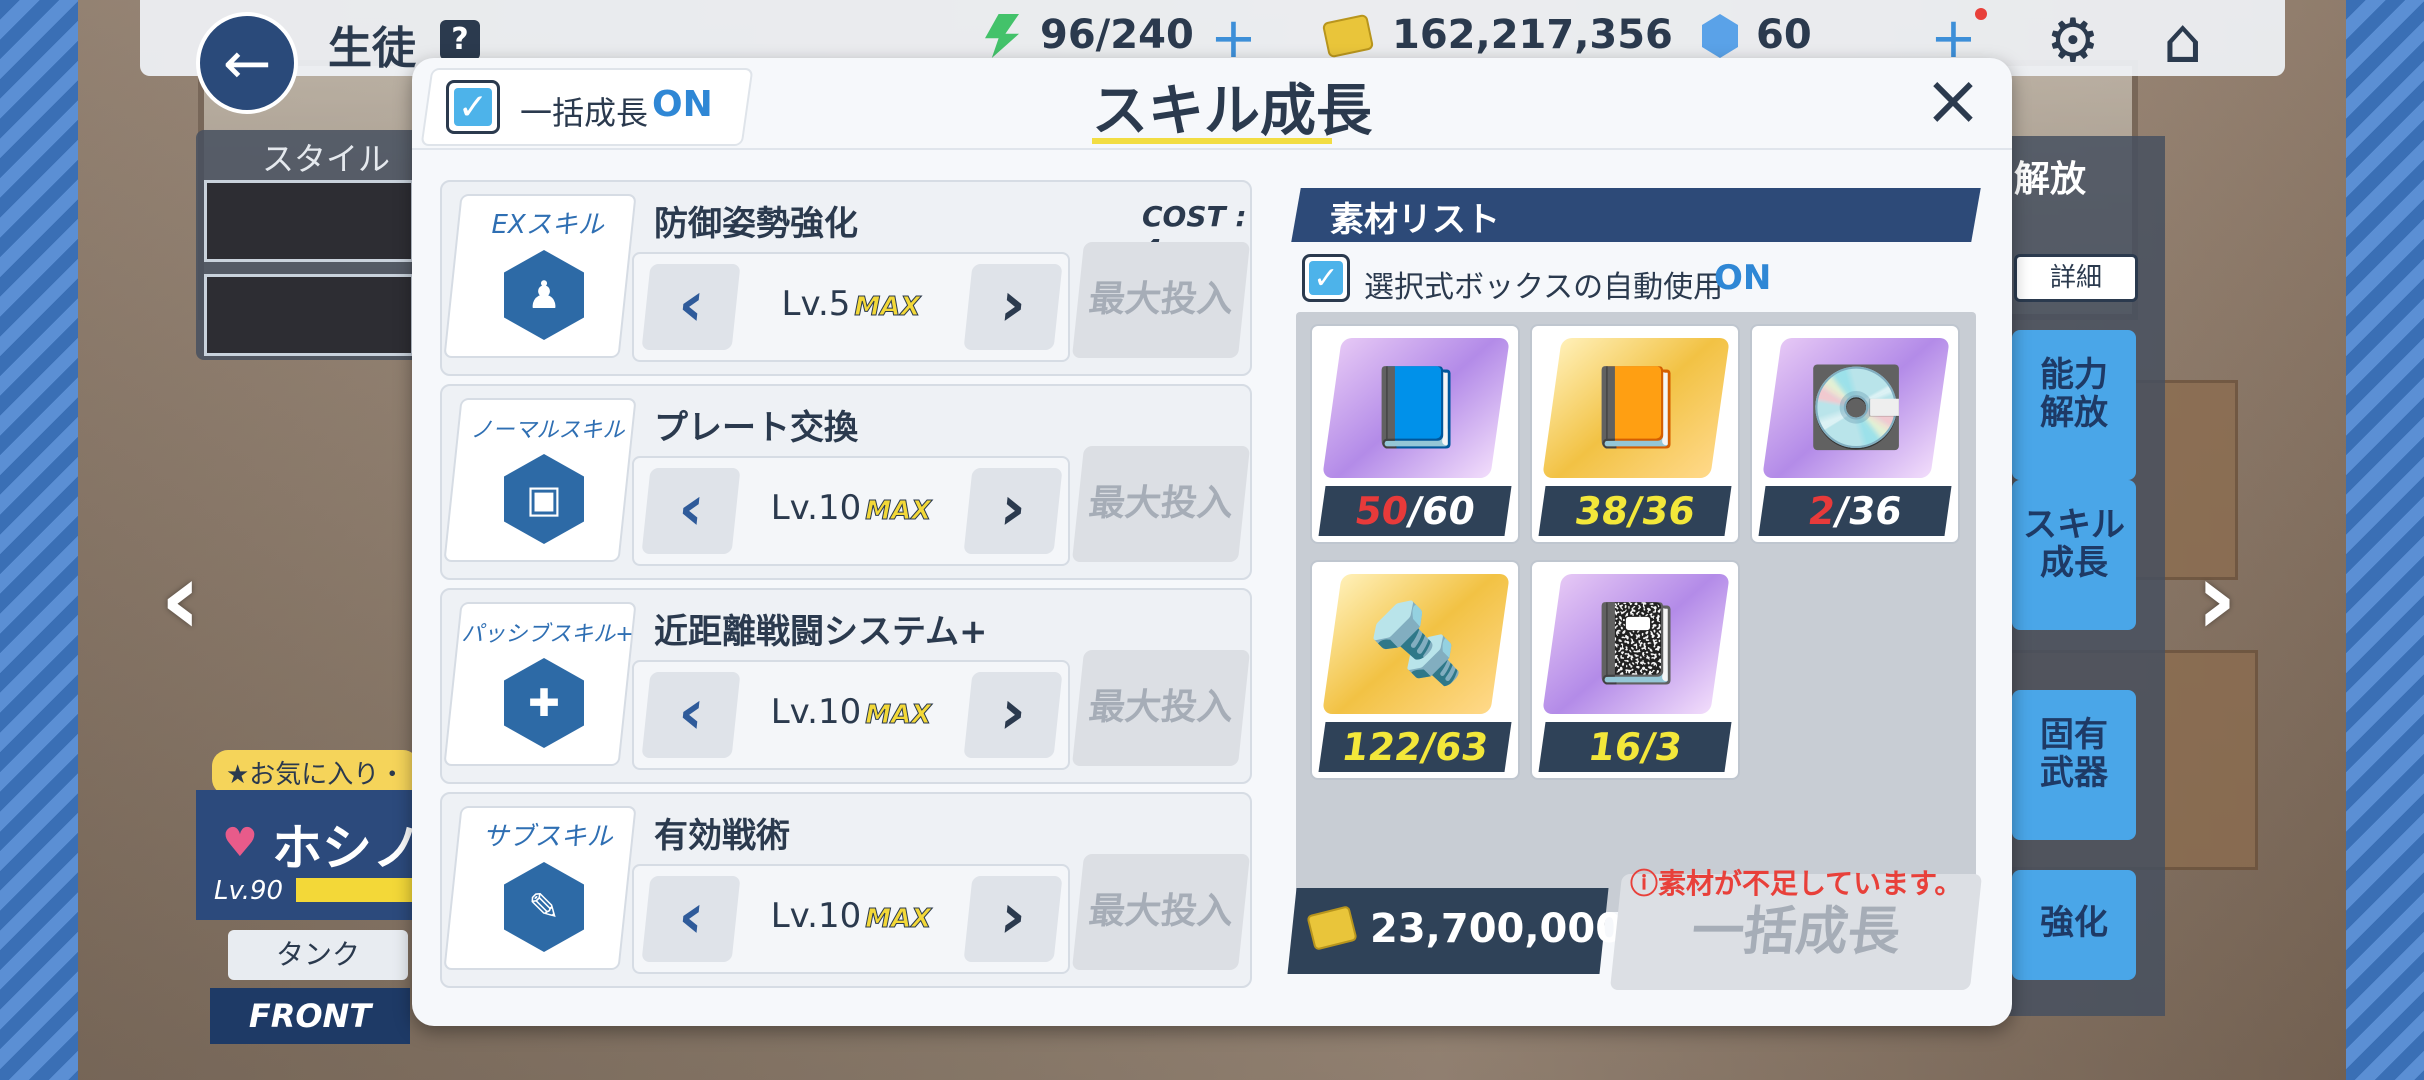 Image resolution: width=2424 pixels, height=1080 pixels. I want to click on material-item: 📘 50/60, so click(1415, 434).